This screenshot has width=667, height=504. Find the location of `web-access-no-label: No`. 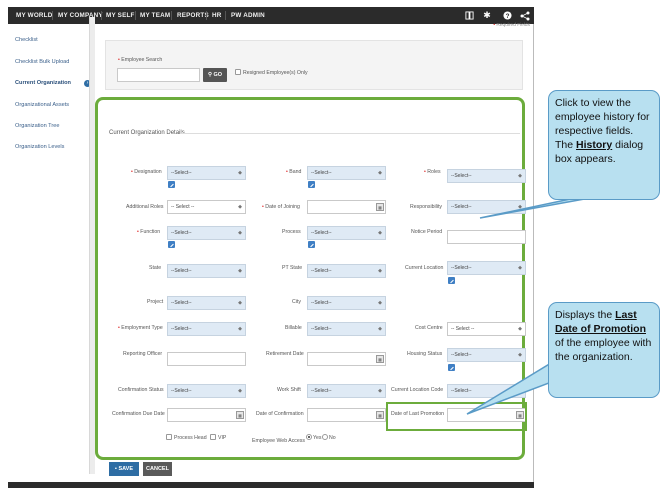

web-access-no-label: No is located at coordinates (332, 438).